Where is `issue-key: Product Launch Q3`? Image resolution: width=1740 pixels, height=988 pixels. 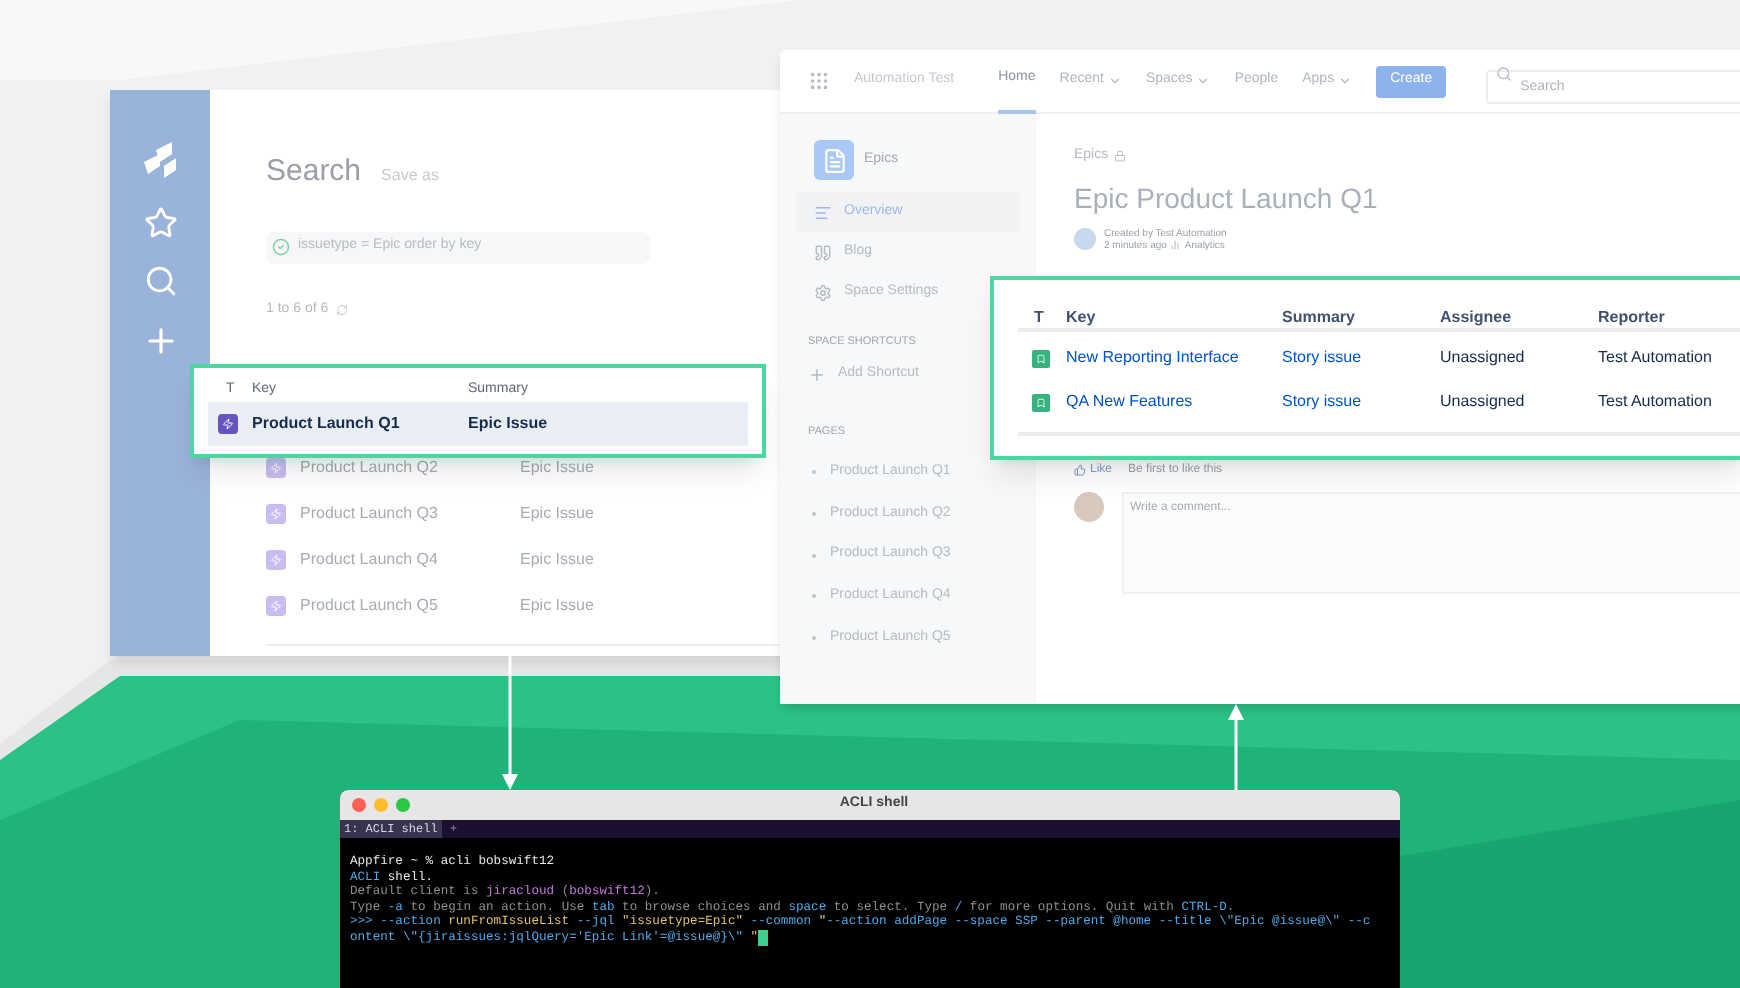
issue-key: Product Launch Q3 is located at coordinates (410, 514).